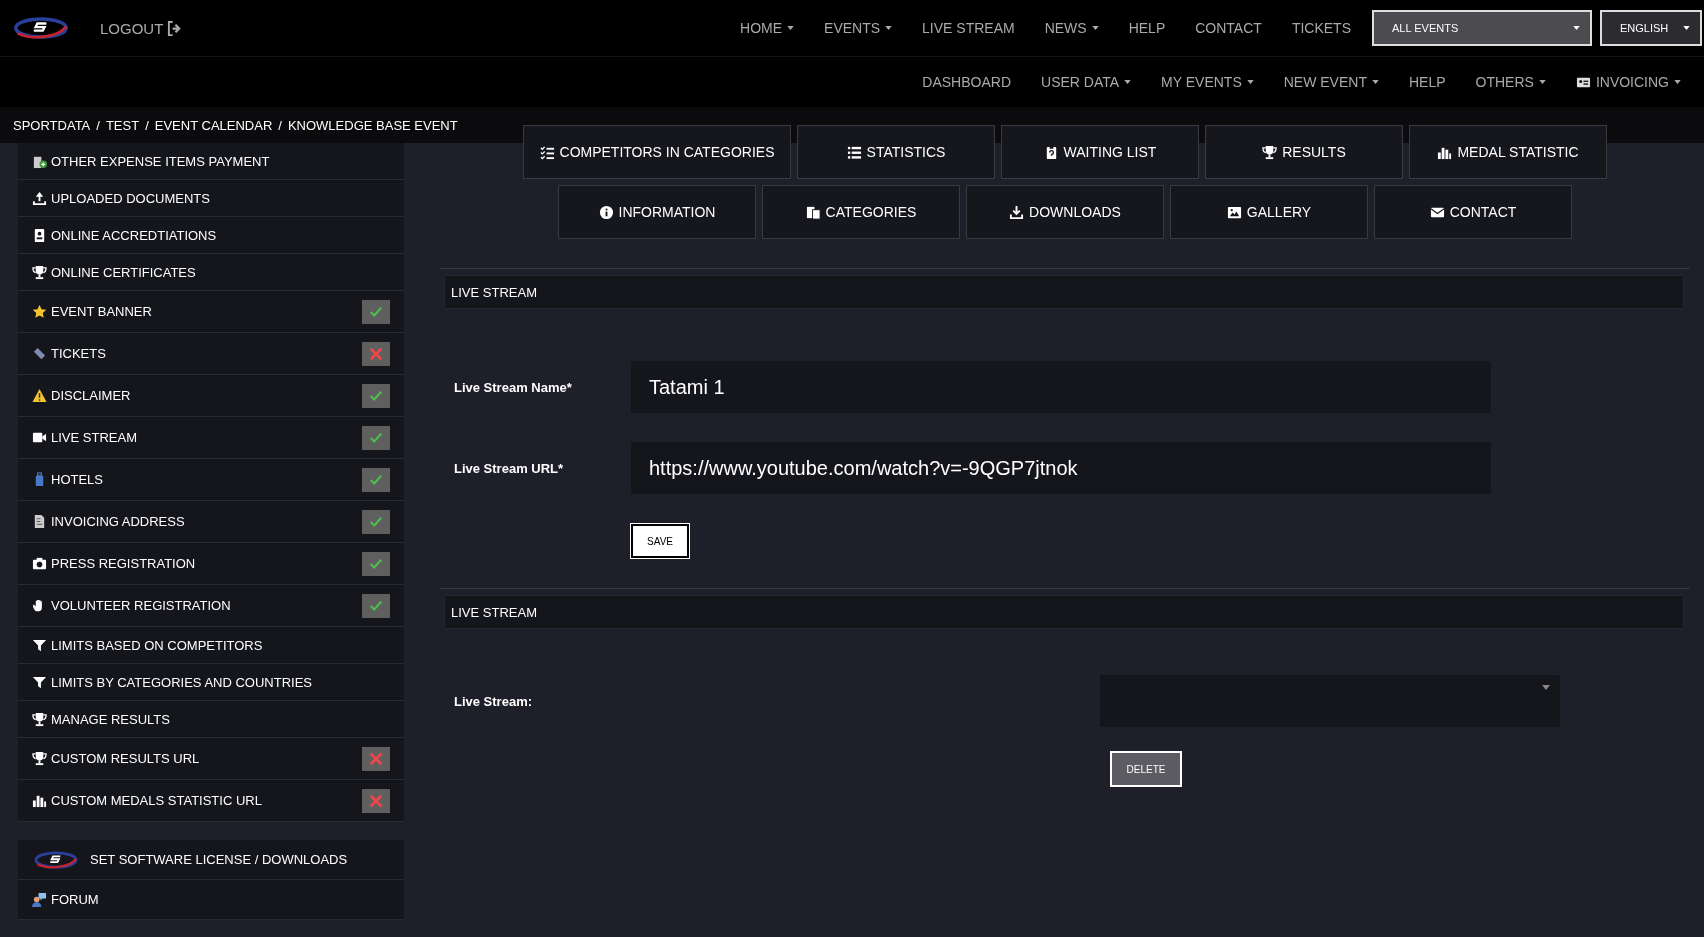  I want to click on camera-icon, so click(39, 563).